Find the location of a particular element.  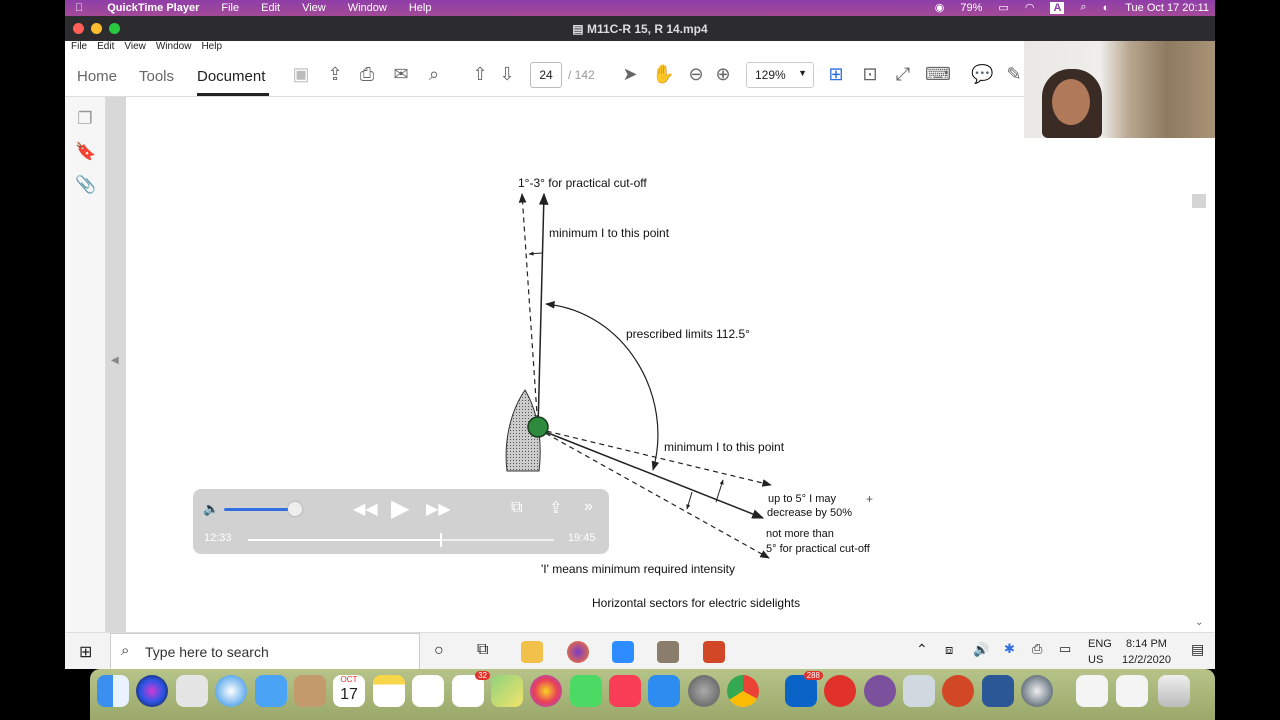

more-controls-icon: » is located at coordinates (588, 507).